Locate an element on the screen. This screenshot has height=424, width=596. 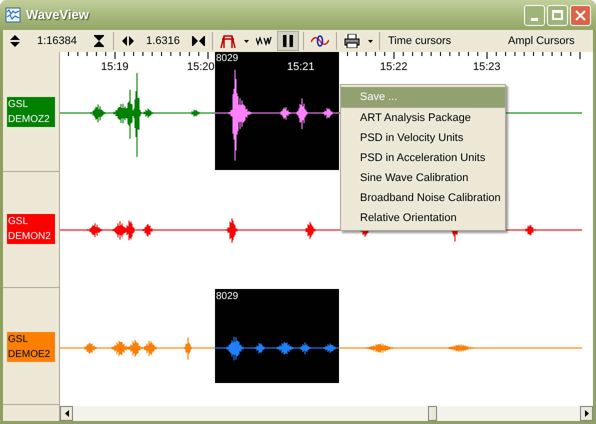
menu-item: PSD in Acceleration Units is located at coordinates (423, 158).